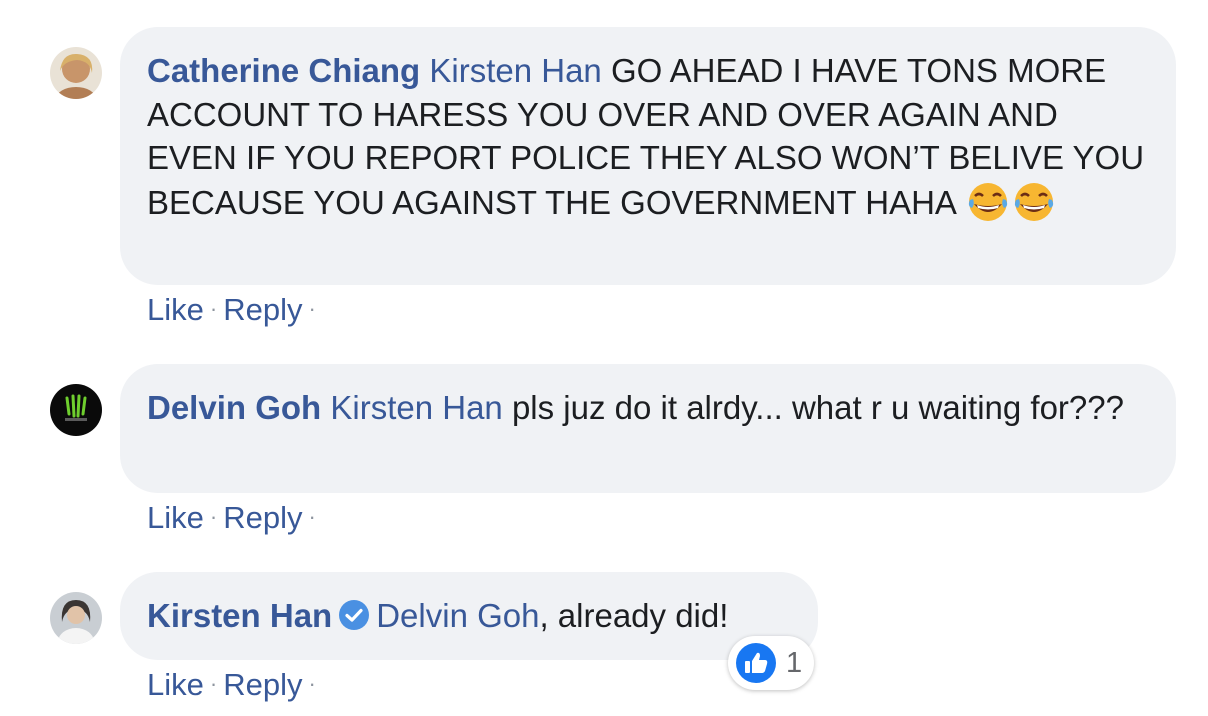  What do you see at coordinates (234, 407) in the screenshot?
I see `comment-author: Delvin Goh` at bounding box center [234, 407].